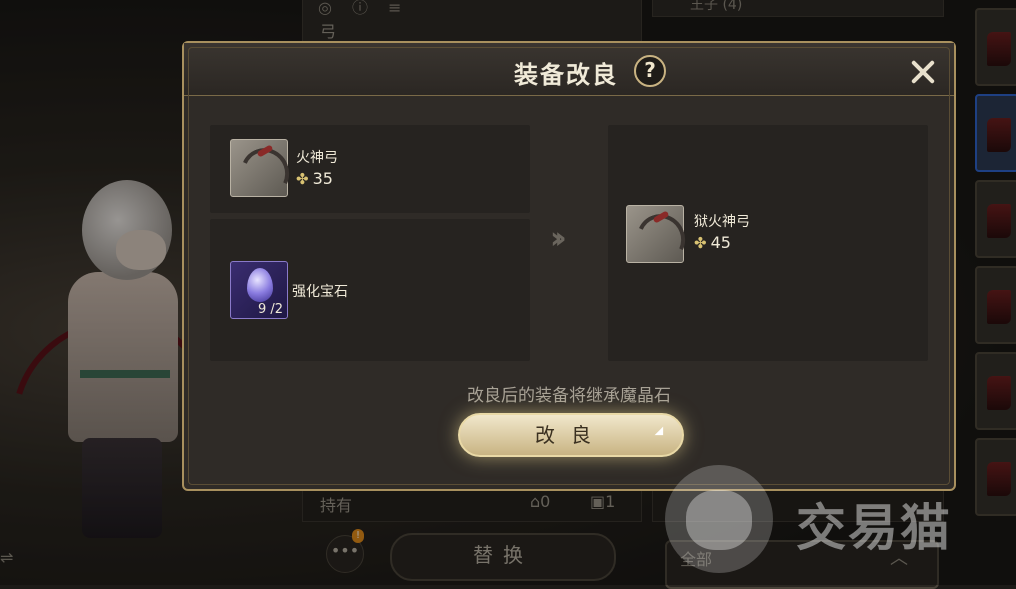  I want to click on source-equipment-level: ✤ 35, so click(314, 178).